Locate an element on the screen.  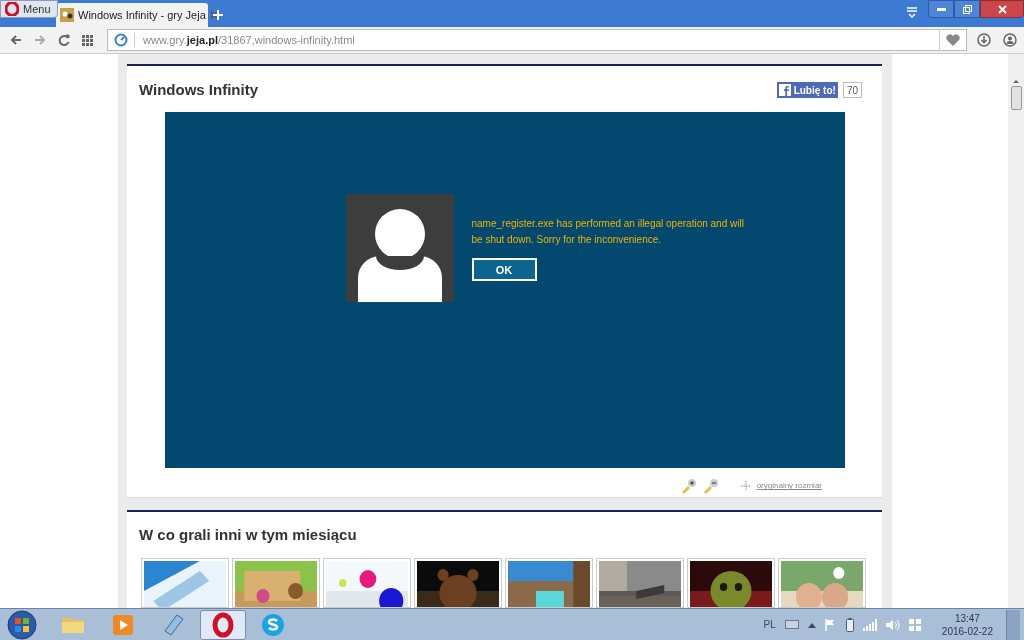
clock-time: 13:47 is located at coordinates (967, 618).